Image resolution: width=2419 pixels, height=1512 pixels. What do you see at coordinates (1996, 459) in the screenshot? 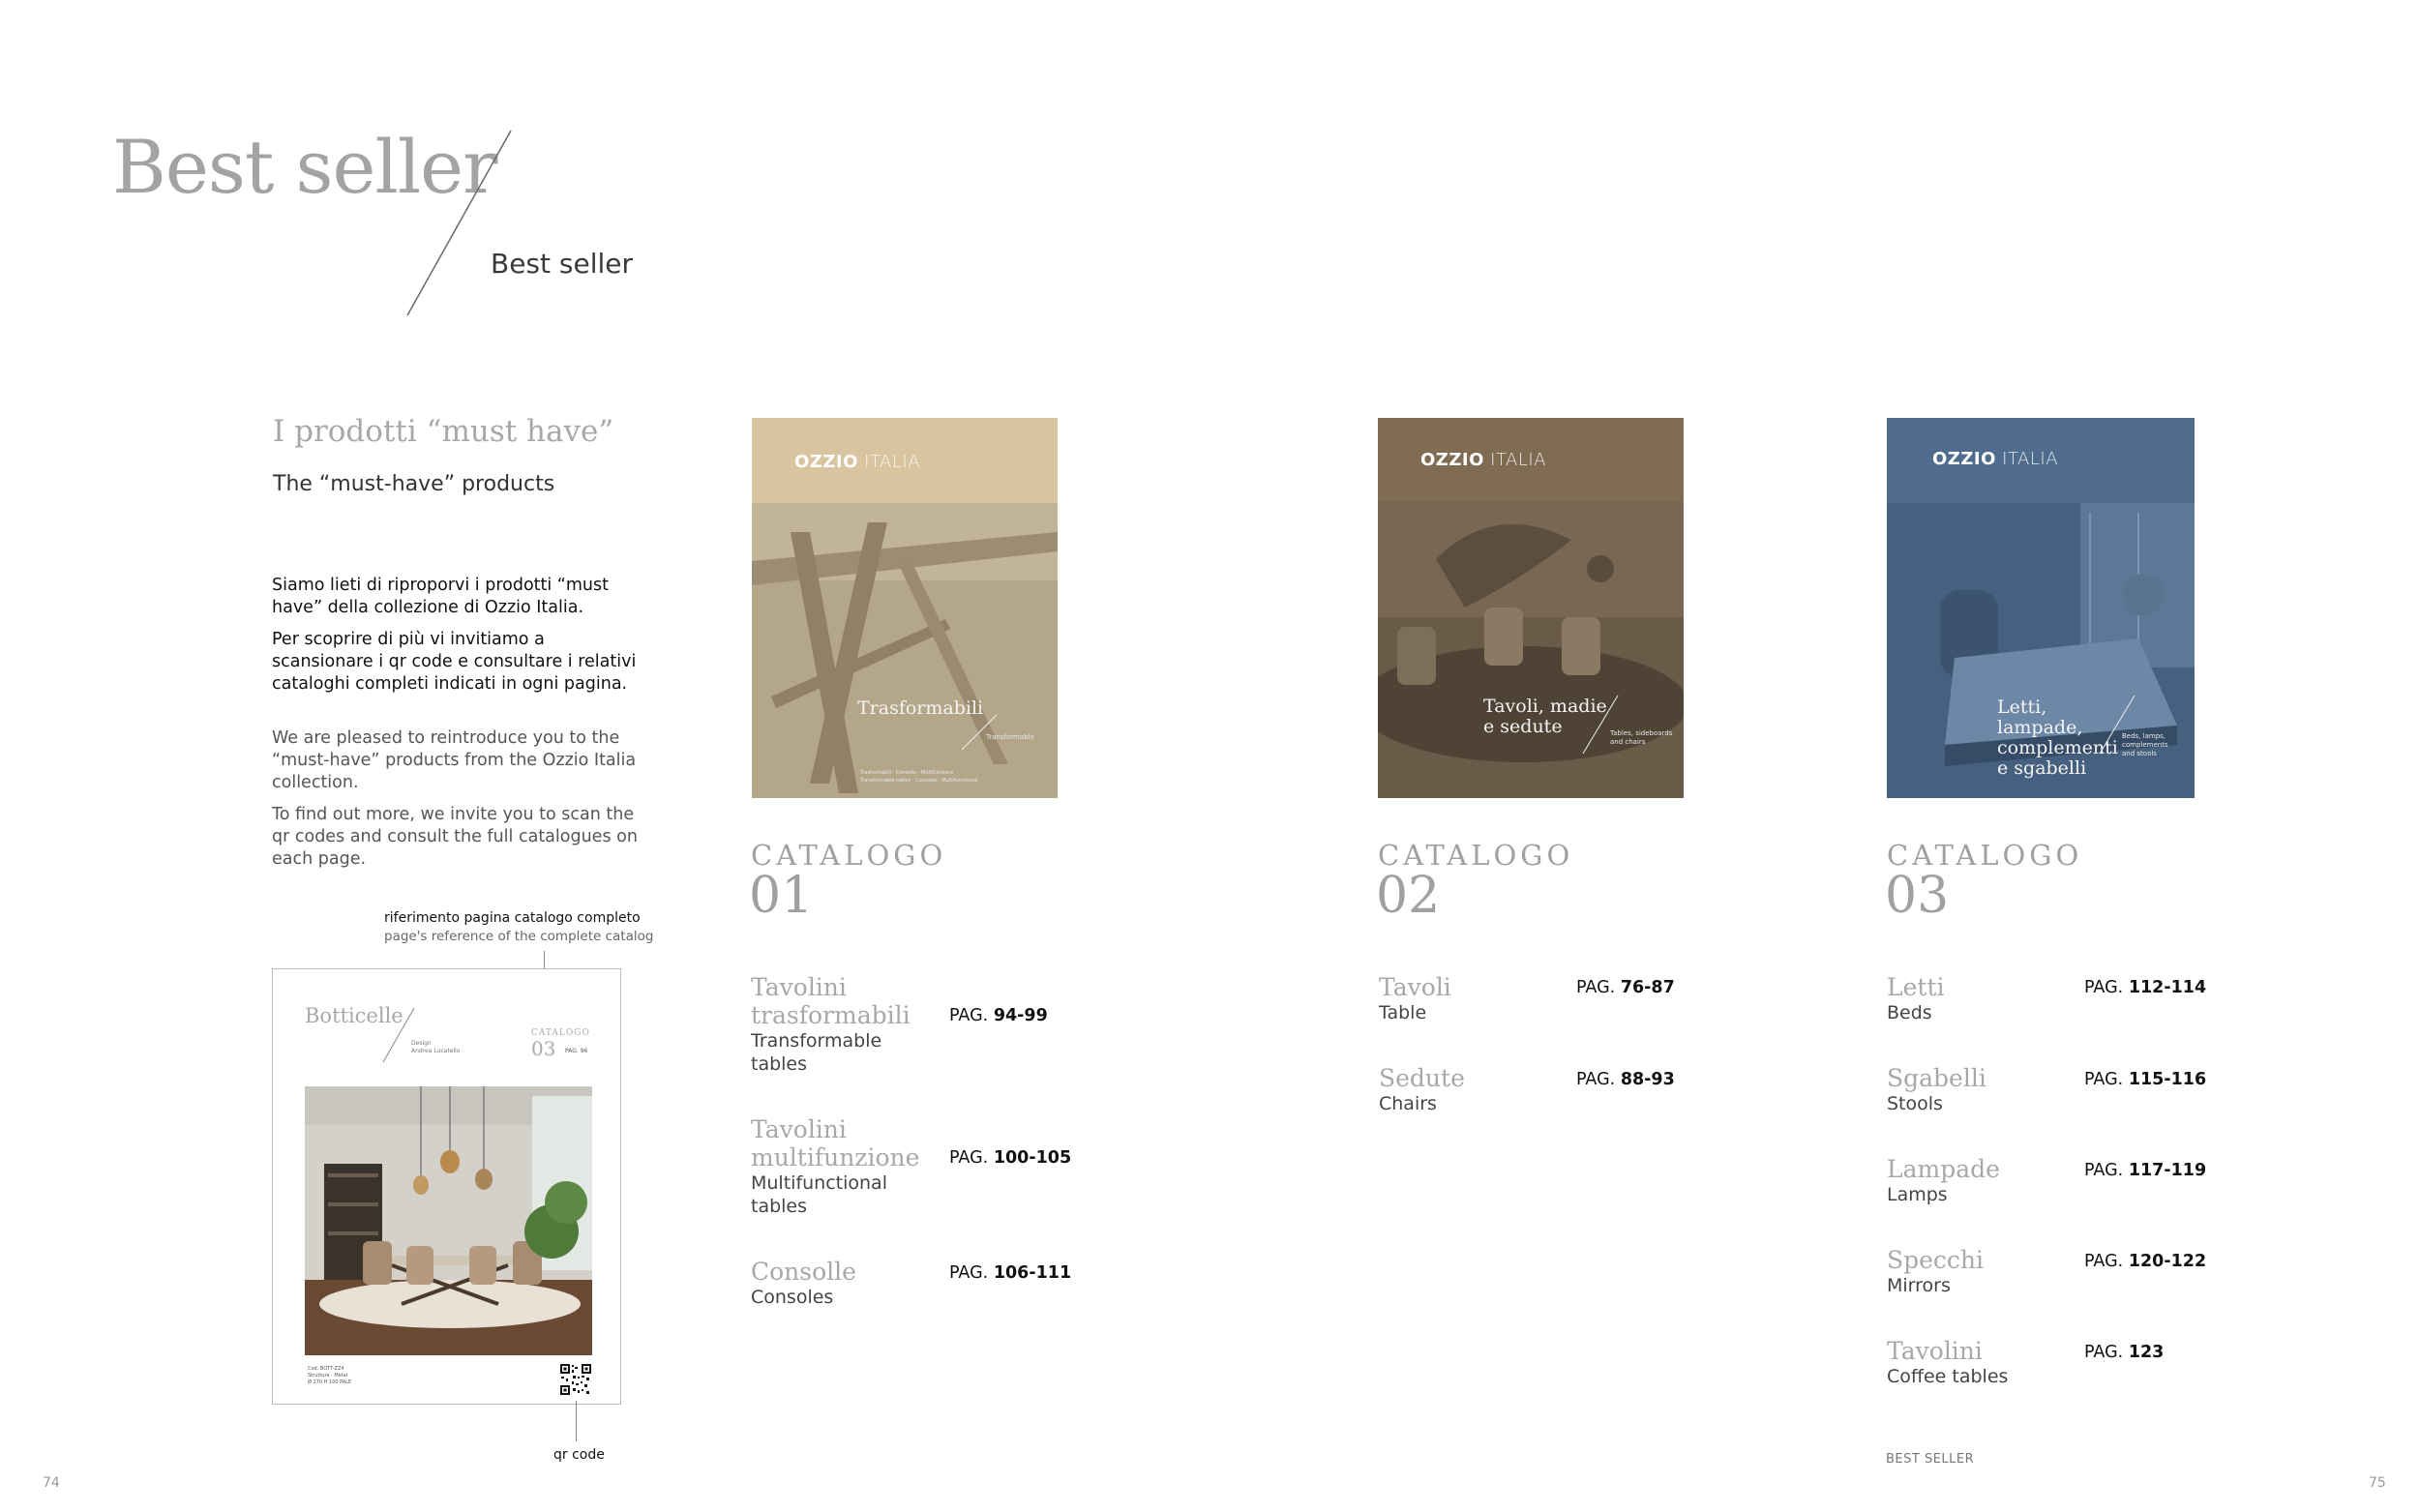
I see `catalog-03-brand-logo: OZZIO ITALIA` at bounding box center [1996, 459].